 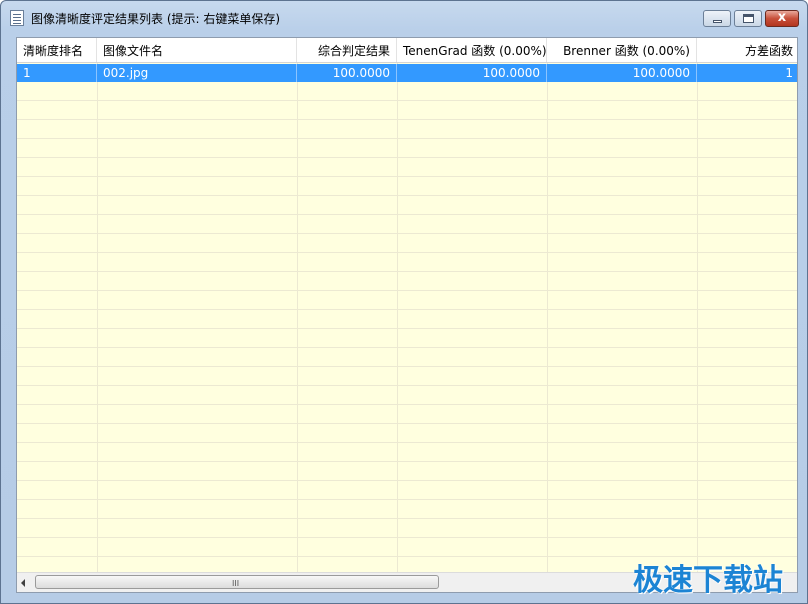 What do you see at coordinates (17, 18) in the screenshot?
I see `list-window-icon` at bounding box center [17, 18].